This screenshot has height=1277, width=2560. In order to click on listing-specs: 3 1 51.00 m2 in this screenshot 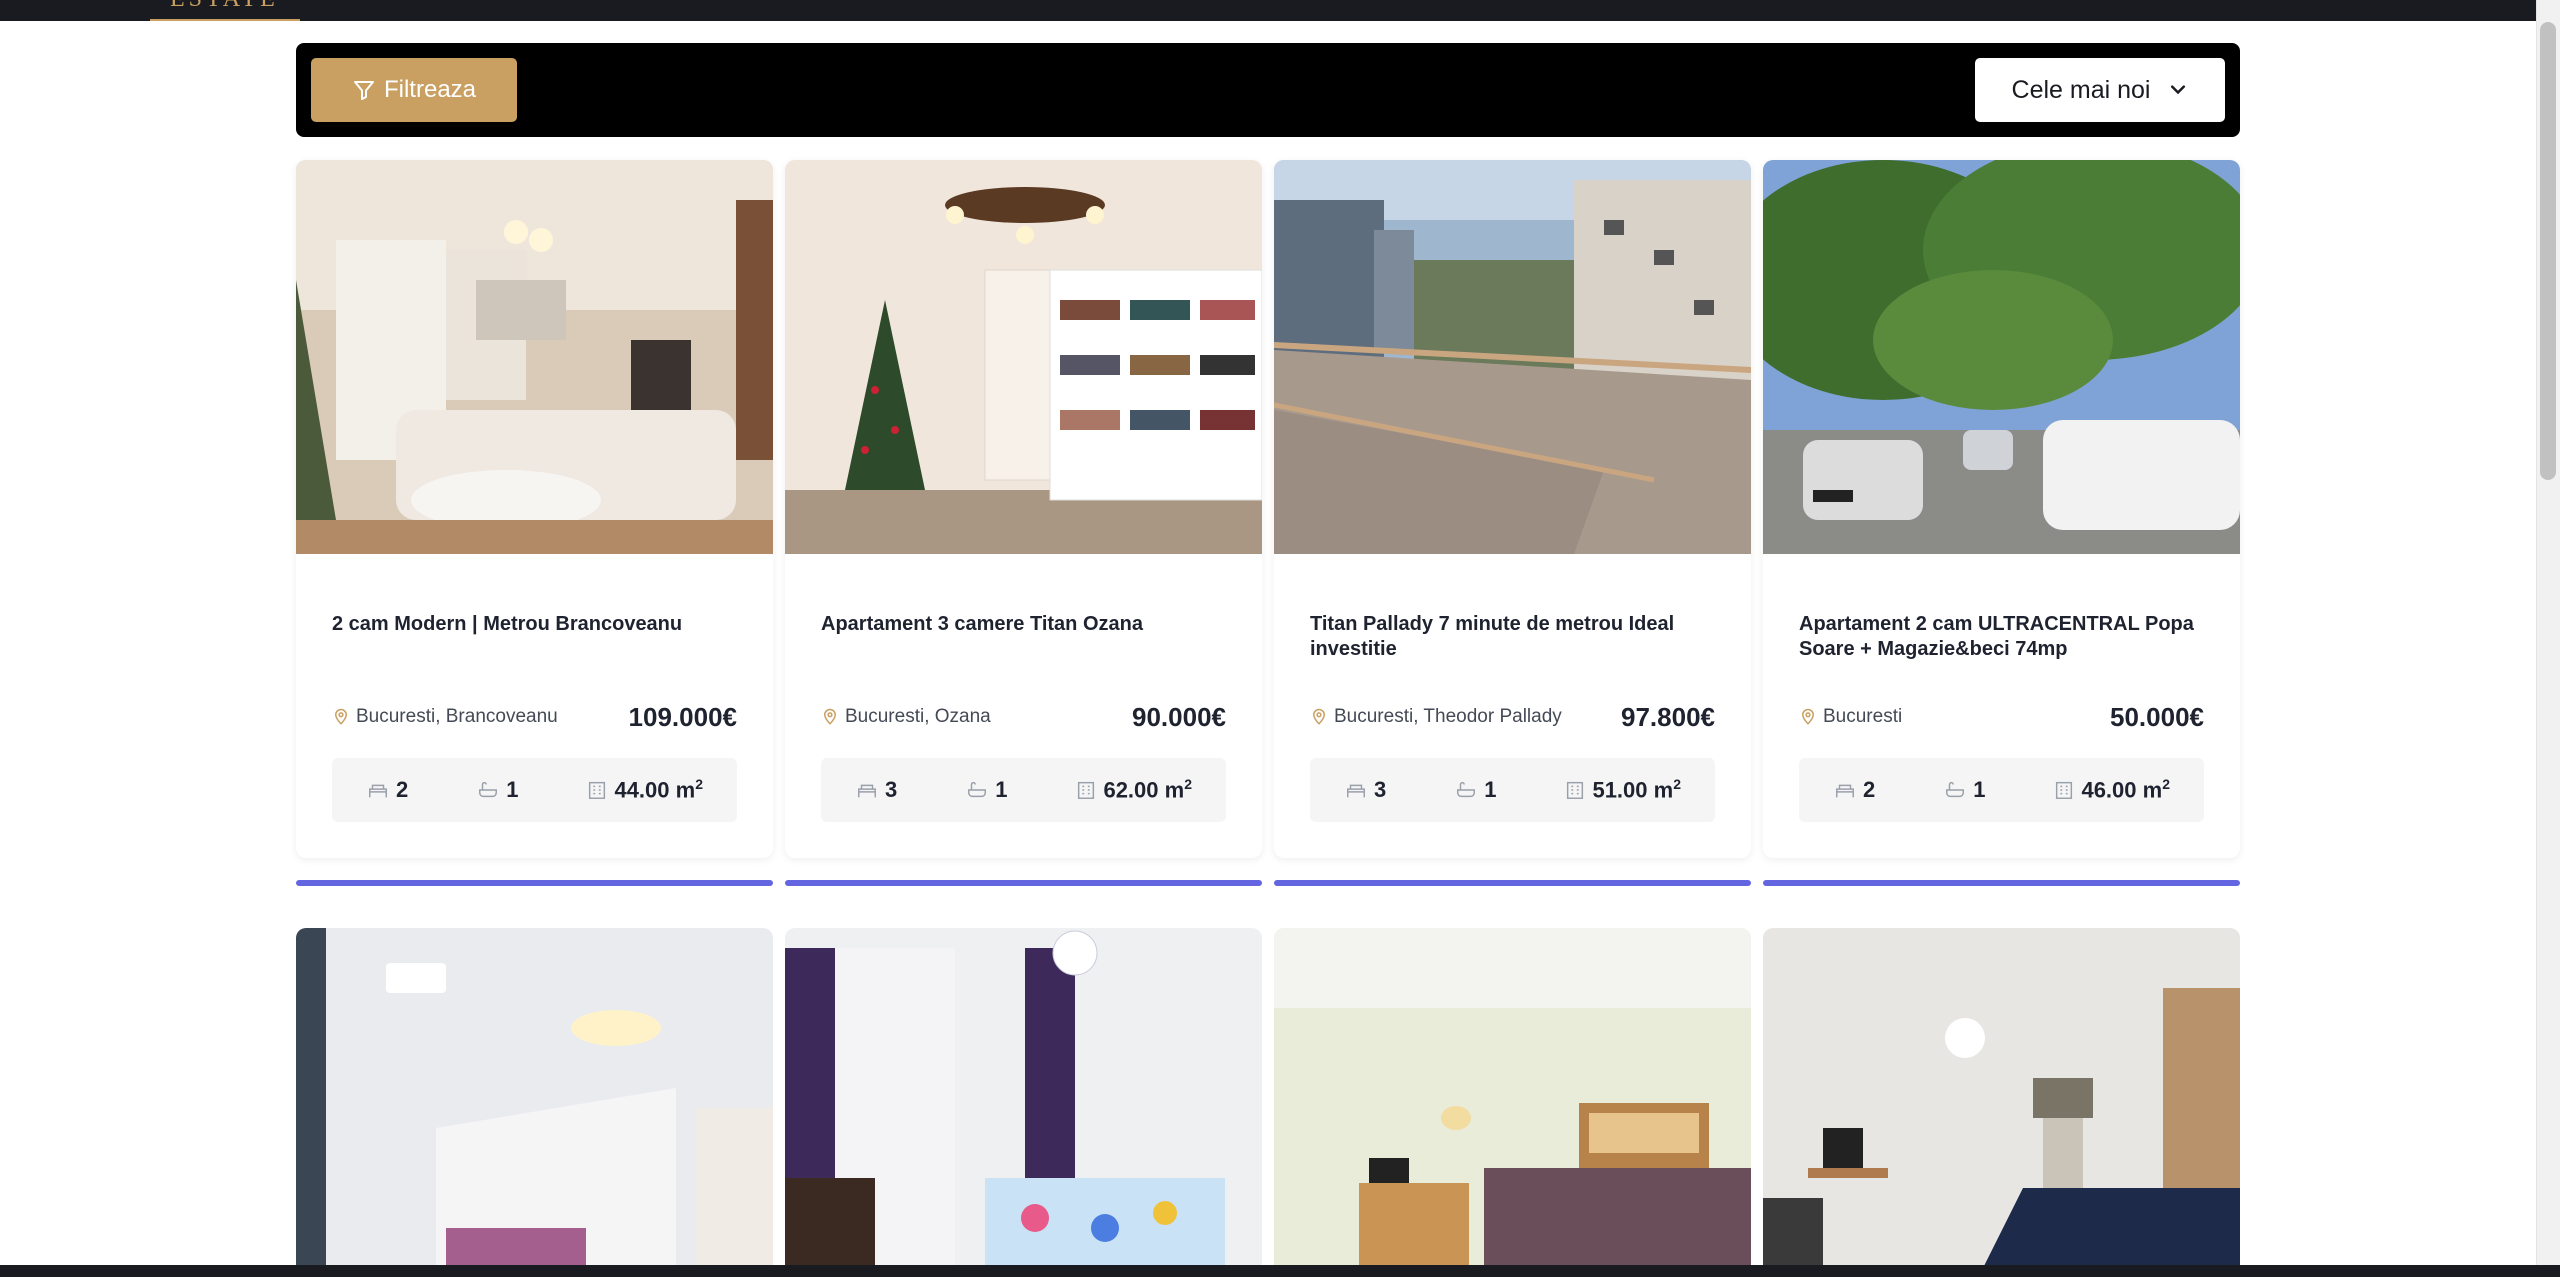, I will do `click(1512, 790)`.